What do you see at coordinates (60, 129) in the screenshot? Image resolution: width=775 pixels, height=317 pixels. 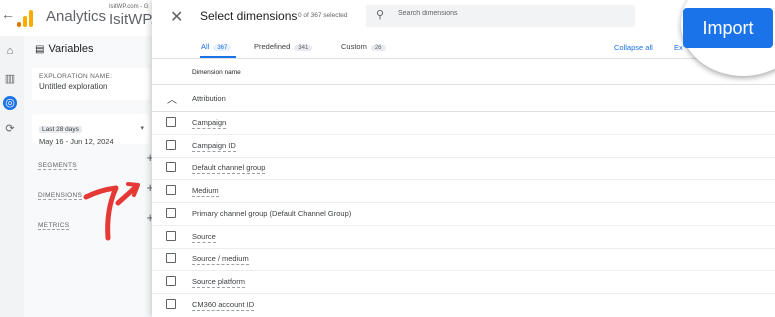 I see `date-chip: Last 28 days` at bounding box center [60, 129].